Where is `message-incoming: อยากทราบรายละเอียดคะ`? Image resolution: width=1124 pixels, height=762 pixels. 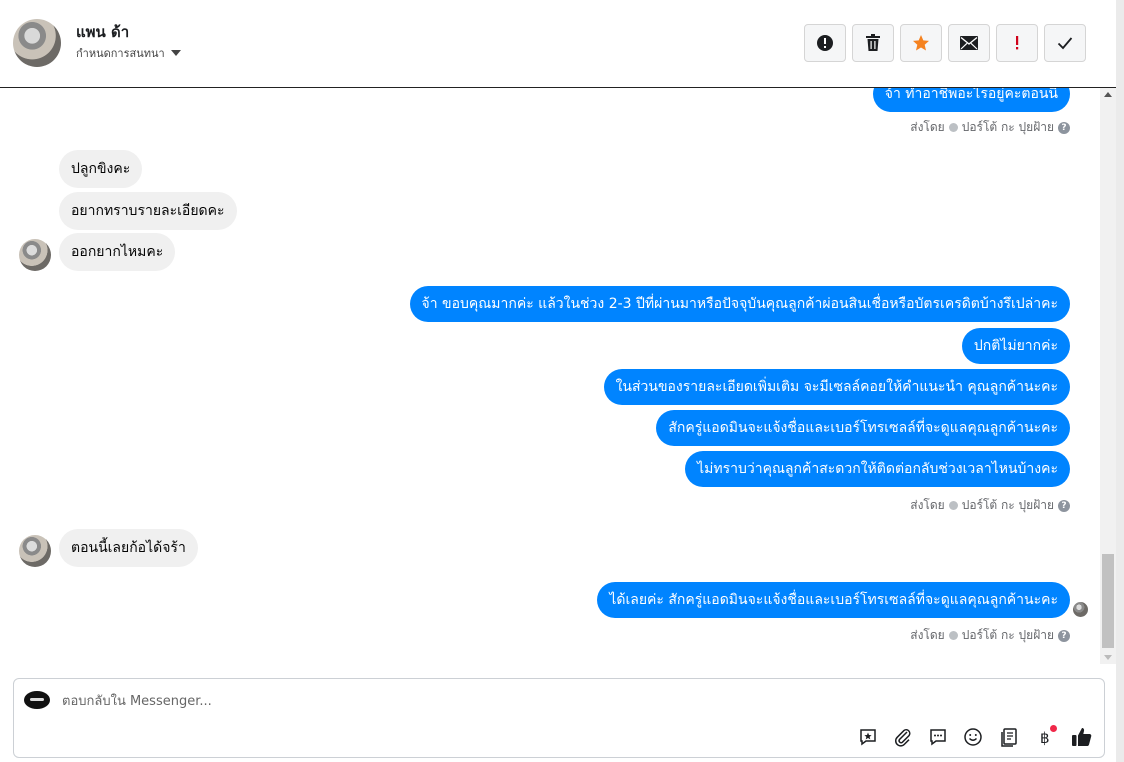
message-incoming: อยากทราบรายละเอียดคะ is located at coordinates (148, 211).